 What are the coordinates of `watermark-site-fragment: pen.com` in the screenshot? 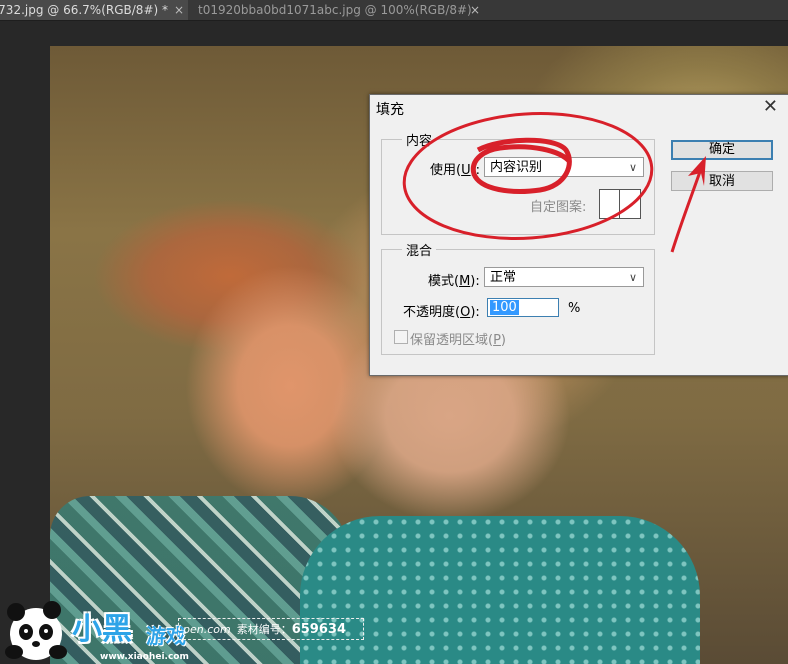 It's located at (207, 629).